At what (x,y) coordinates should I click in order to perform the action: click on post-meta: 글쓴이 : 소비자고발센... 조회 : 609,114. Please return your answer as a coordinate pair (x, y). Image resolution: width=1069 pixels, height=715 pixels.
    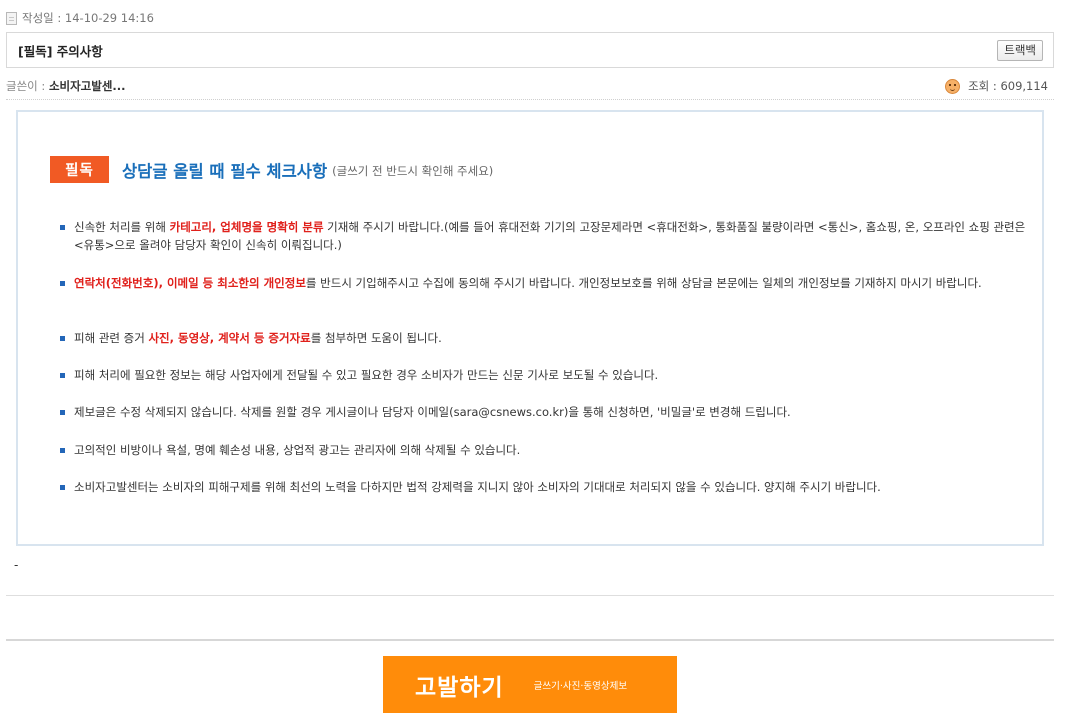
    Looking at the image, I should click on (527, 86).